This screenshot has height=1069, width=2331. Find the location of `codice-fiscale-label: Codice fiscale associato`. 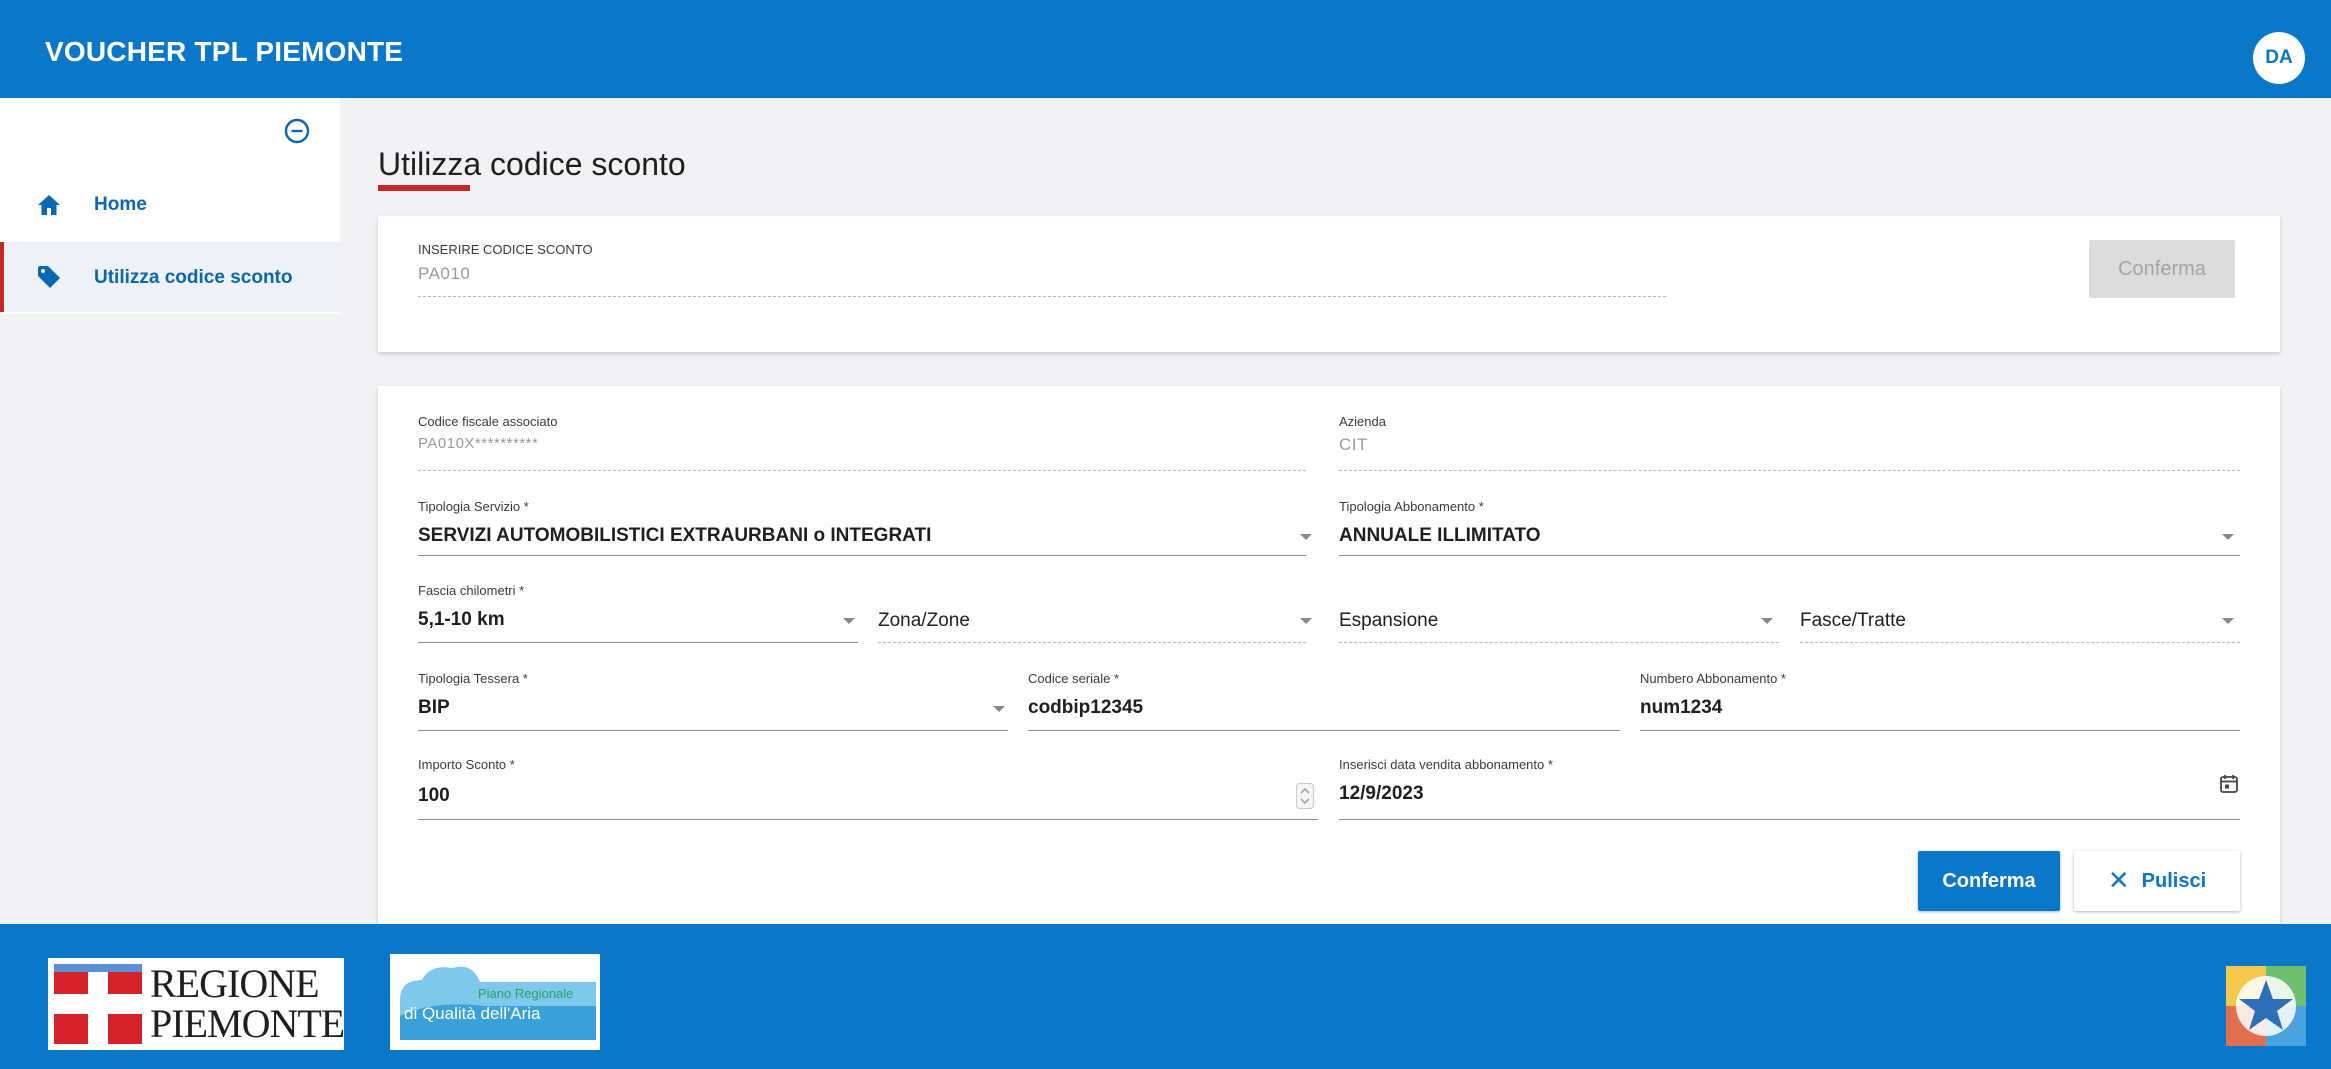

codice-fiscale-label: Codice fiscale associato is located at coordinates (488, 421).